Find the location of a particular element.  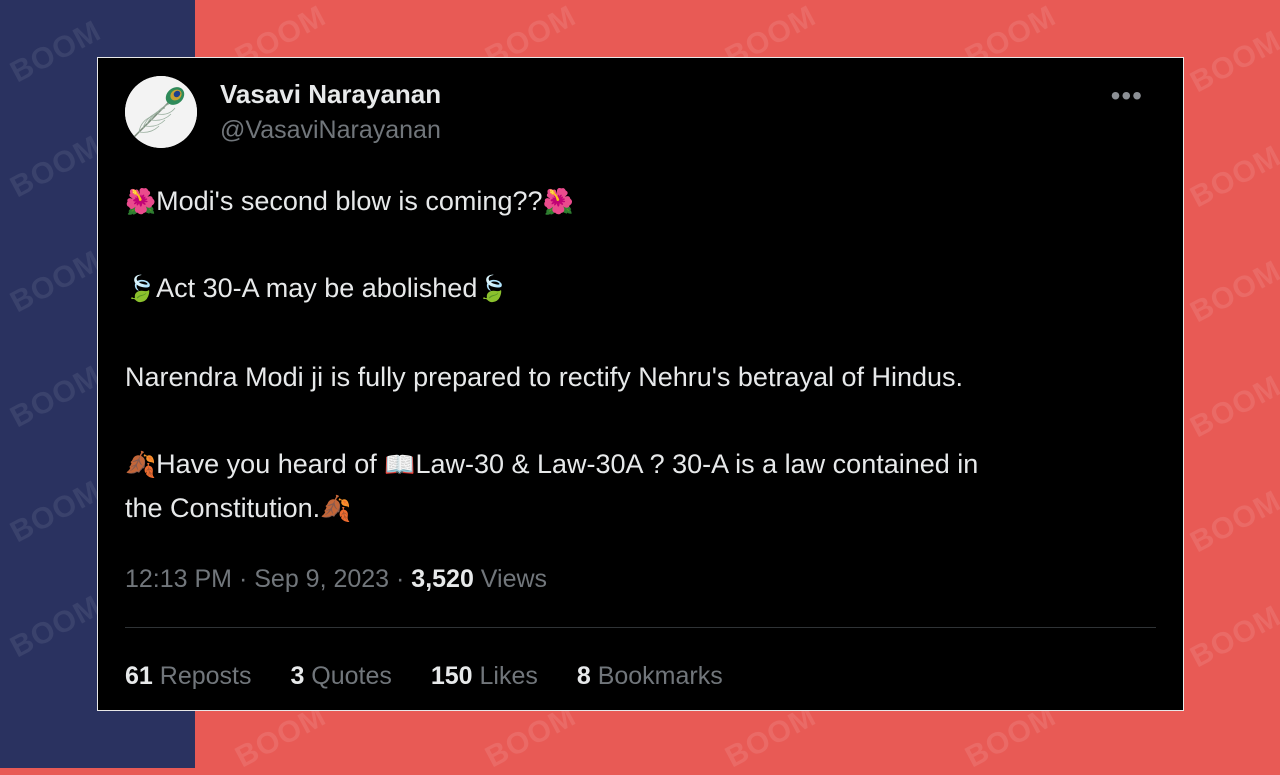

tweet-meta: 12:13 PM · Sep 9, 2023 · 3,520 Views is located at coordinates (336, 579).